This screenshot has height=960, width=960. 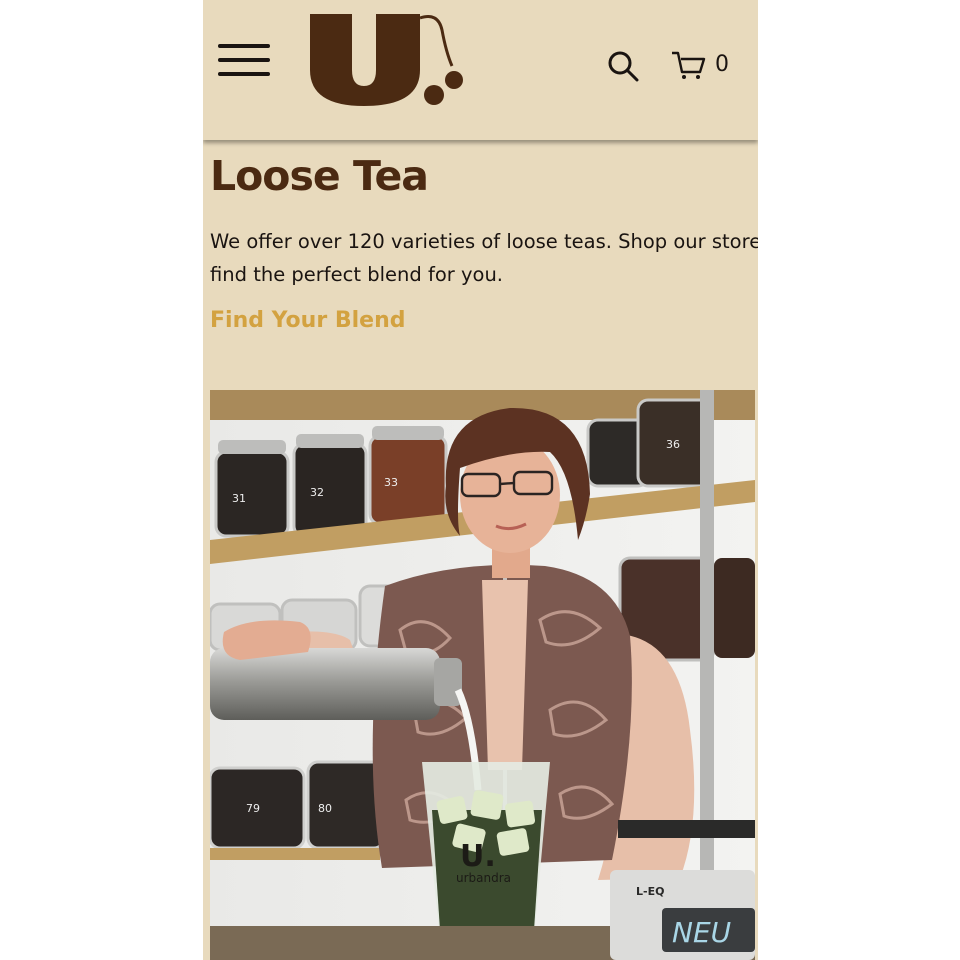 I want to click on cart-icon, so click(x=689, y=66).